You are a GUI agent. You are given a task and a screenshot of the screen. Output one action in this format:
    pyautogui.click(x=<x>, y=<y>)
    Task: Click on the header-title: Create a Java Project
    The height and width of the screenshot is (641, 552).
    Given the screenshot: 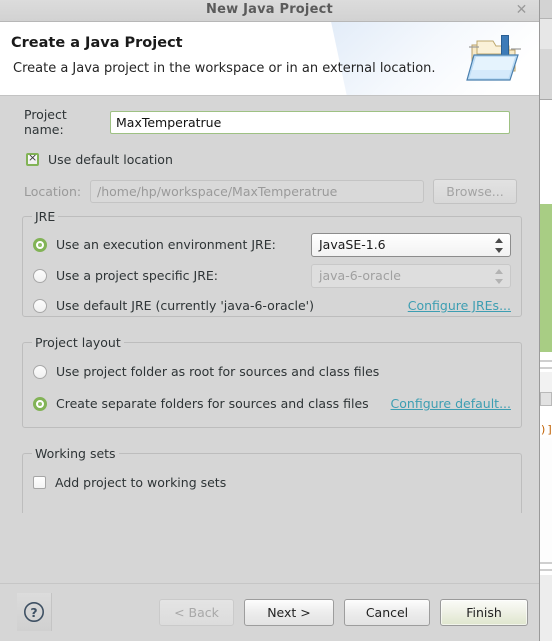 What is the action you would take?
    pyautogui.click(x=97, y=43)
    